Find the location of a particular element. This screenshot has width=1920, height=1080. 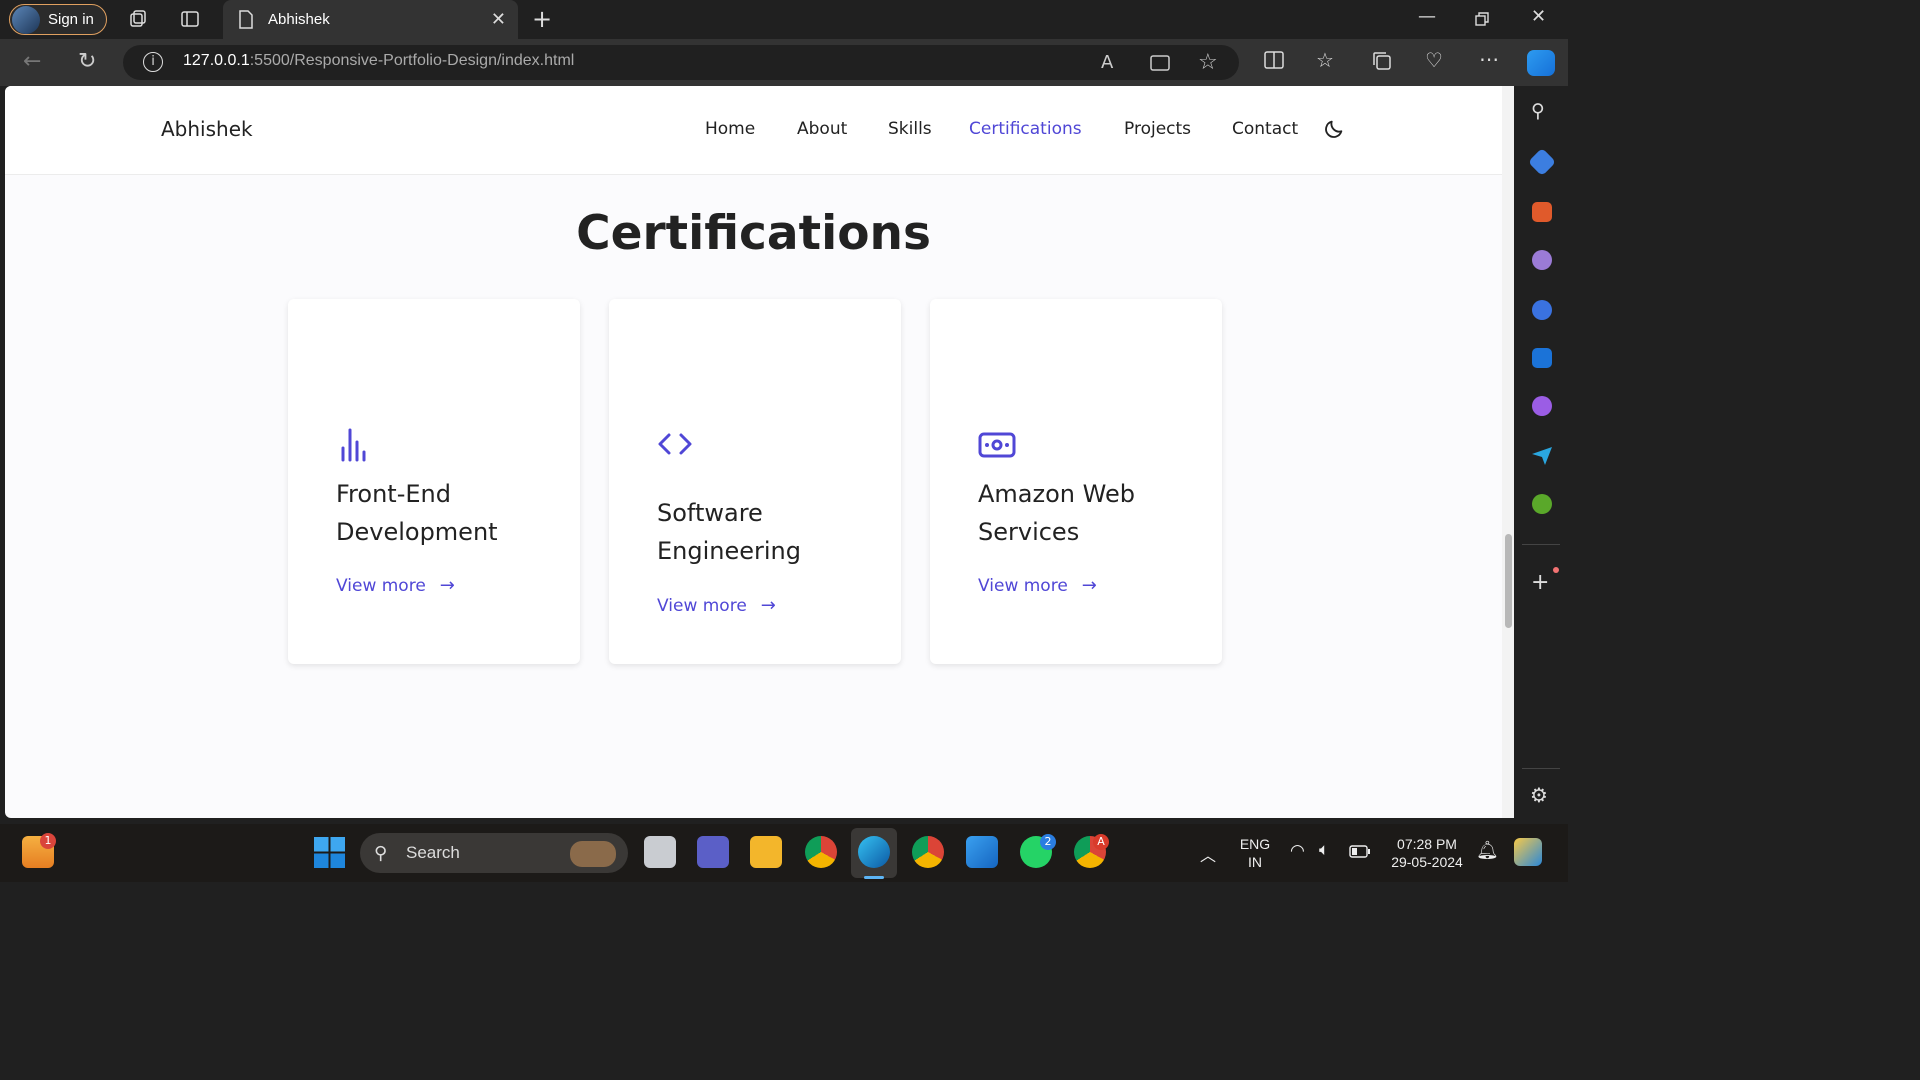

taskbar-search: ⚲ Search is located at coordinates (494, 853).